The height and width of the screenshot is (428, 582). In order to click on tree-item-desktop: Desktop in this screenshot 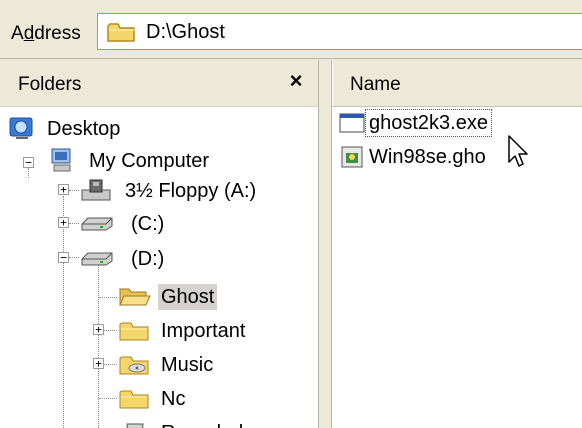, I will do `click(65, 129)`.